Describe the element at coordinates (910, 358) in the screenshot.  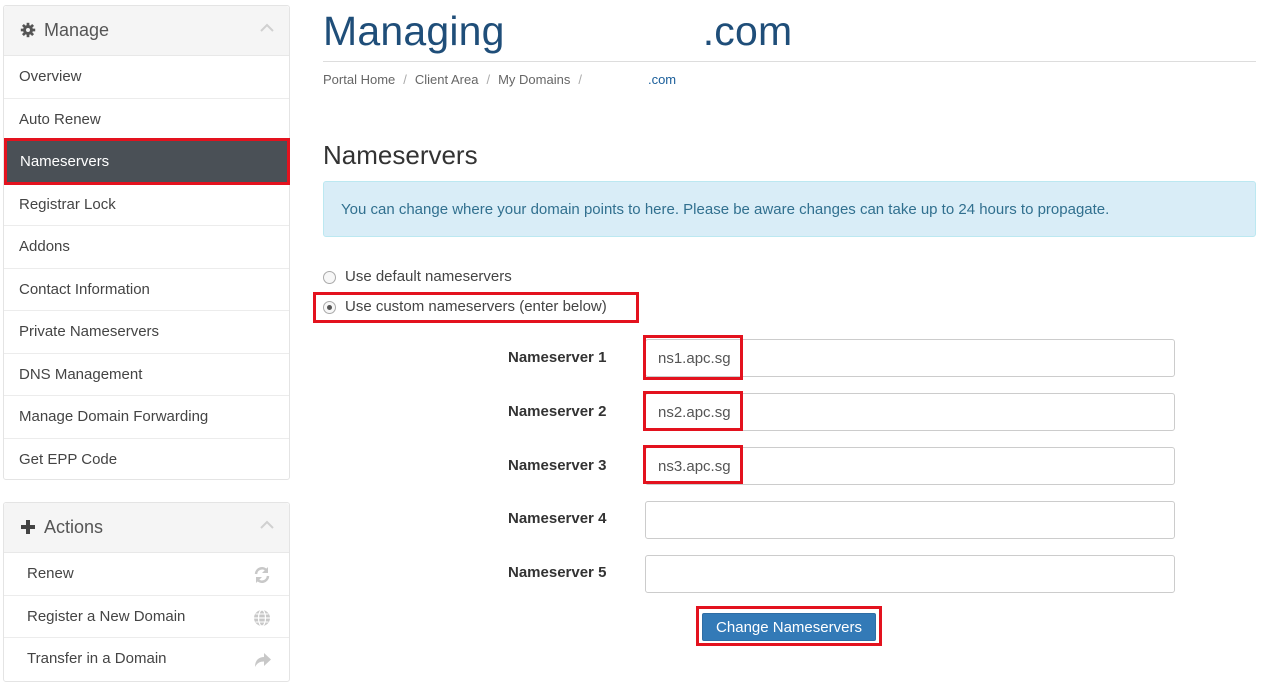
I see `nameserver-1-input` at that location.